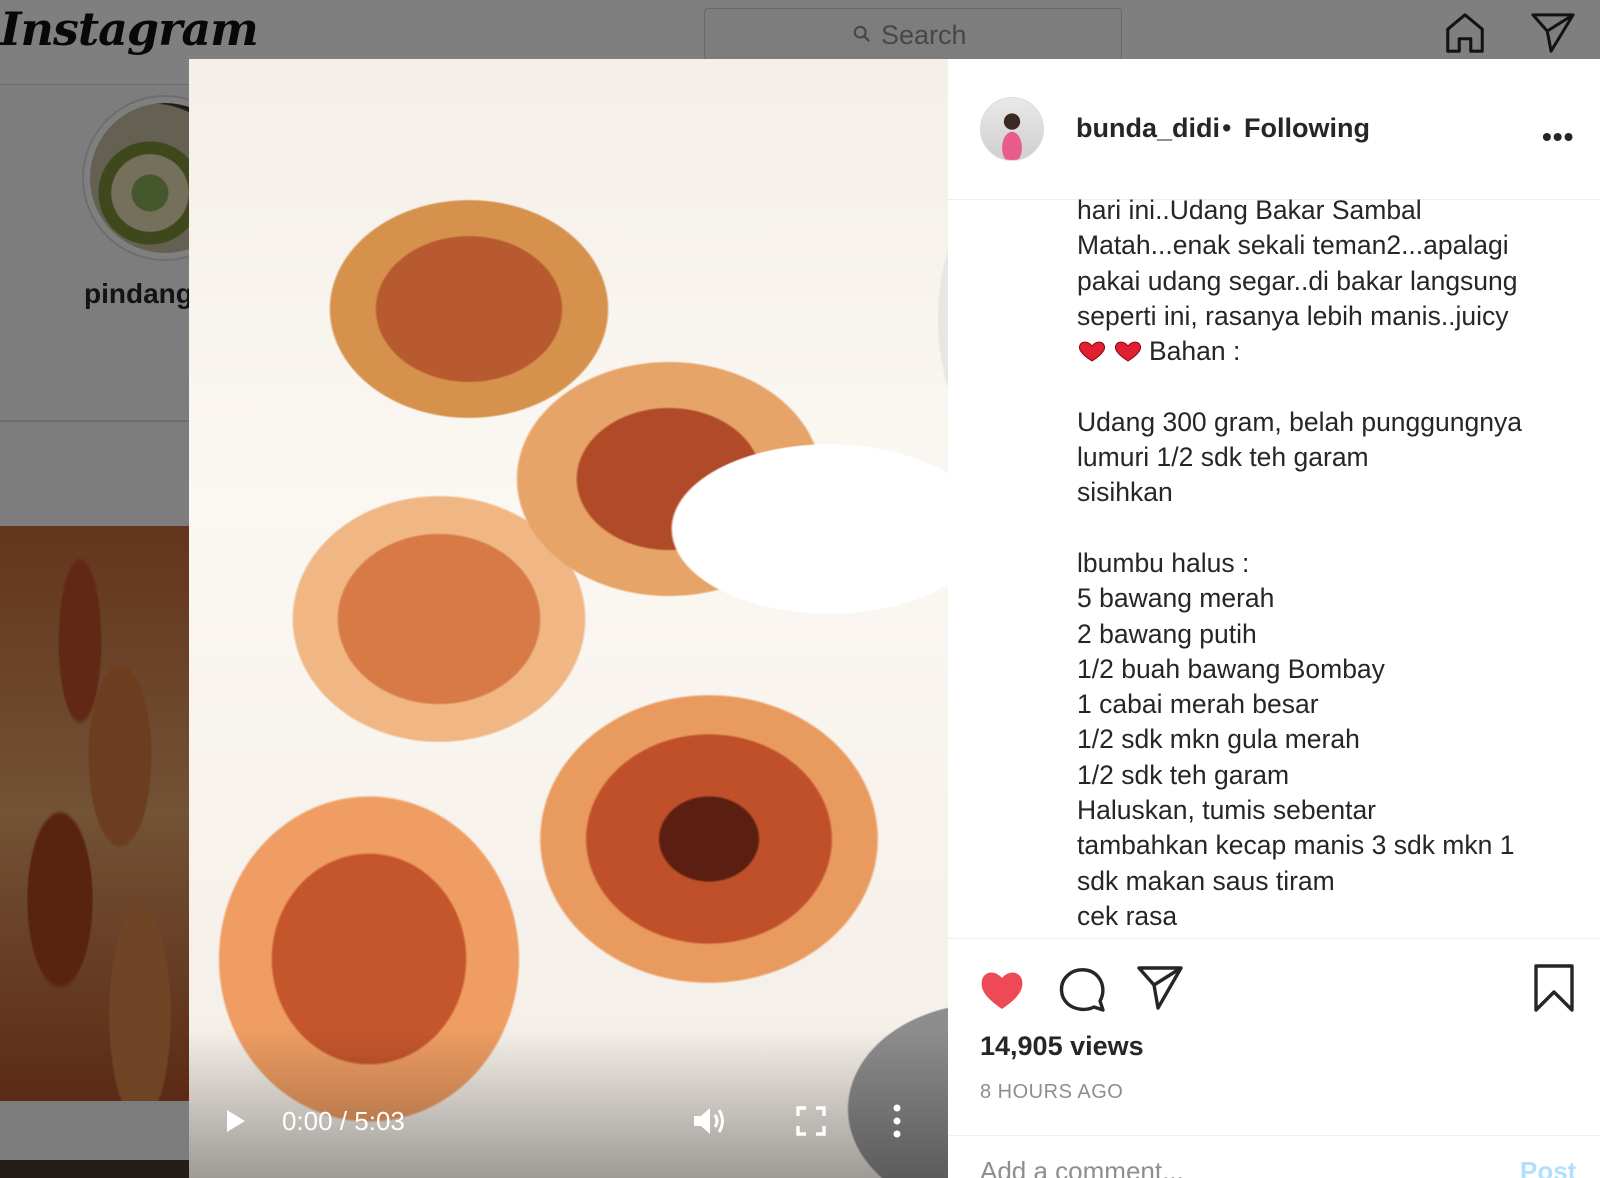  What do you see at coordinates (1558, 137) in the screenshot?
I see `more-options-icon: •••` at bounding box center [1558, 137].